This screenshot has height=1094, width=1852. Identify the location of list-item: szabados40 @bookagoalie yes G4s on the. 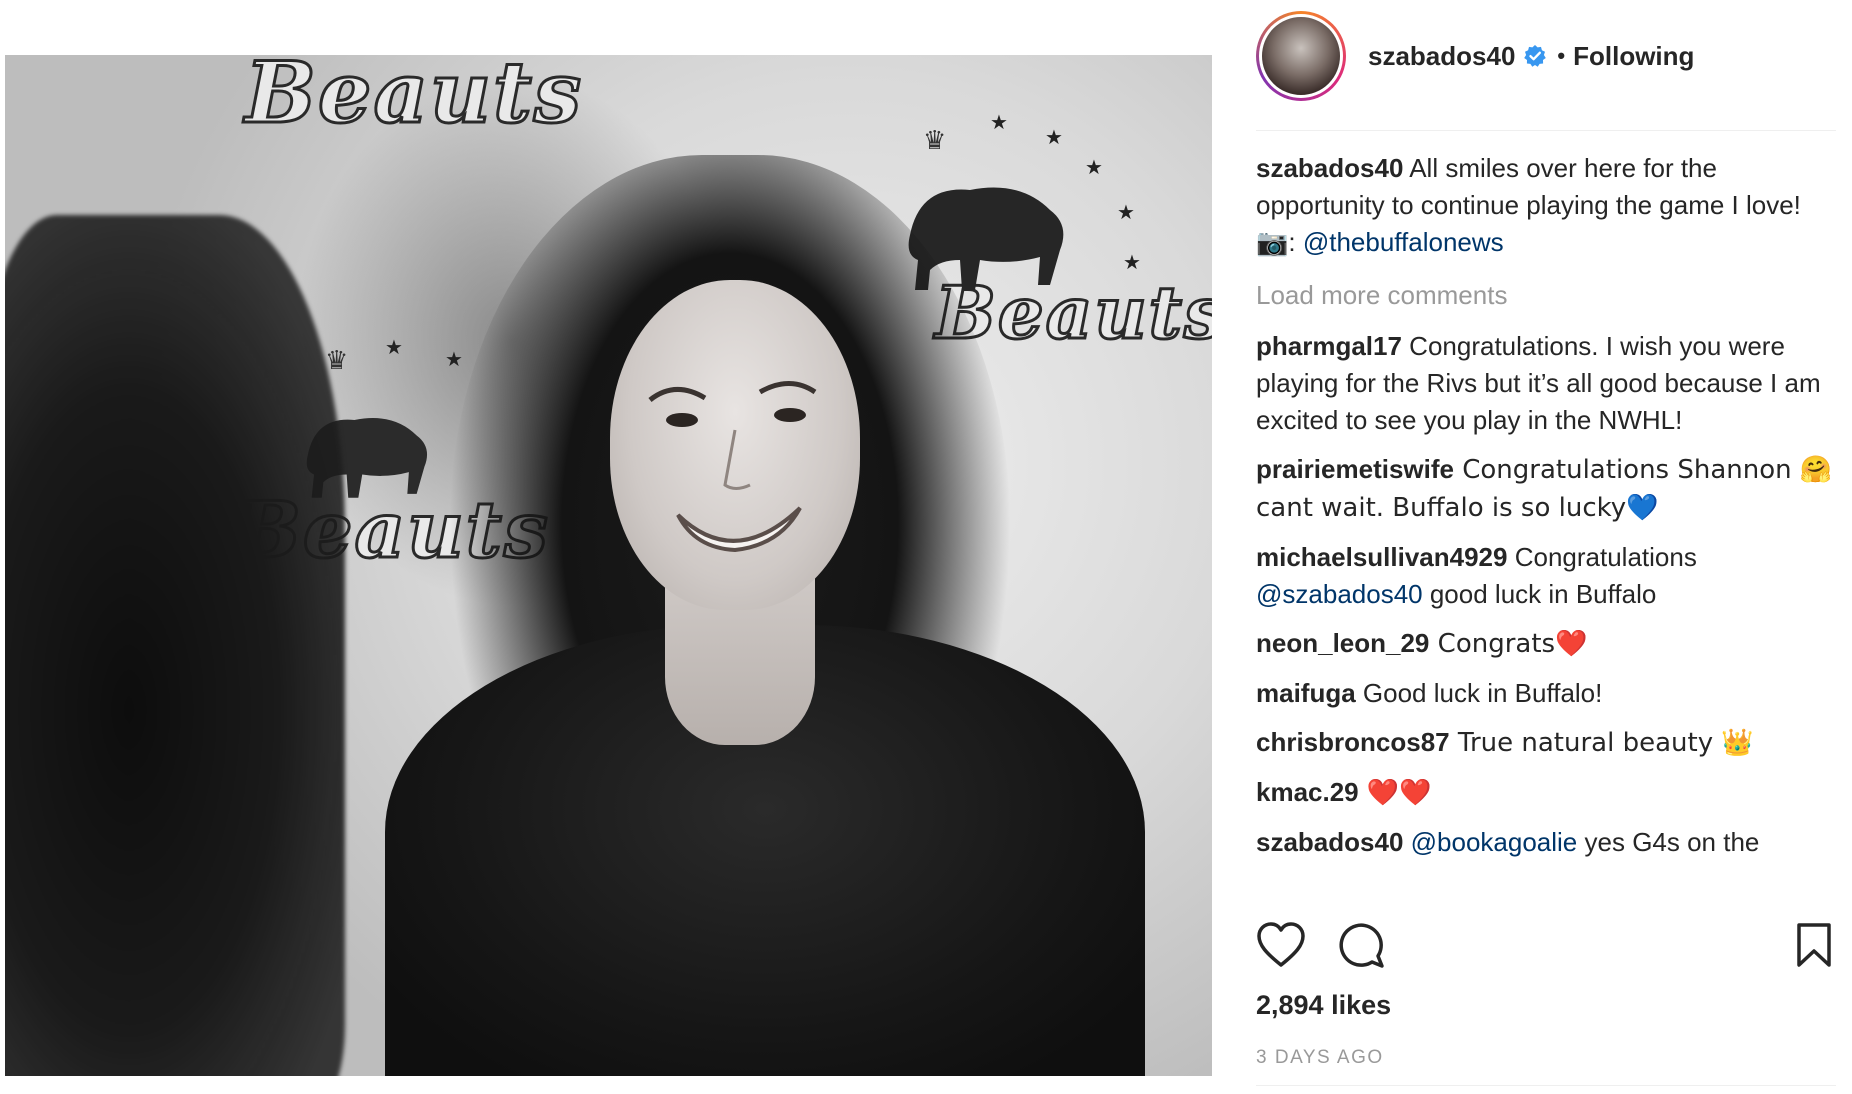
(1546, 842).